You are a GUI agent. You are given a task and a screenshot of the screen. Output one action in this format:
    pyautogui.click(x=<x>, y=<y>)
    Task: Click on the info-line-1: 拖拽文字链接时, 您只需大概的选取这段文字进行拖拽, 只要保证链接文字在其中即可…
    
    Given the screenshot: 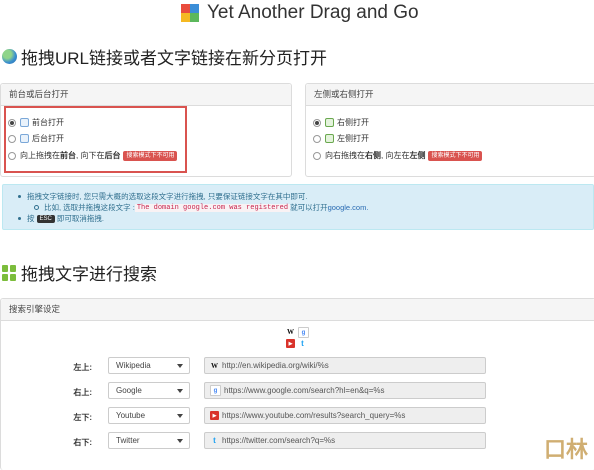 What is the action you would take?
    pyautogui.click(x=162, y=196)
    